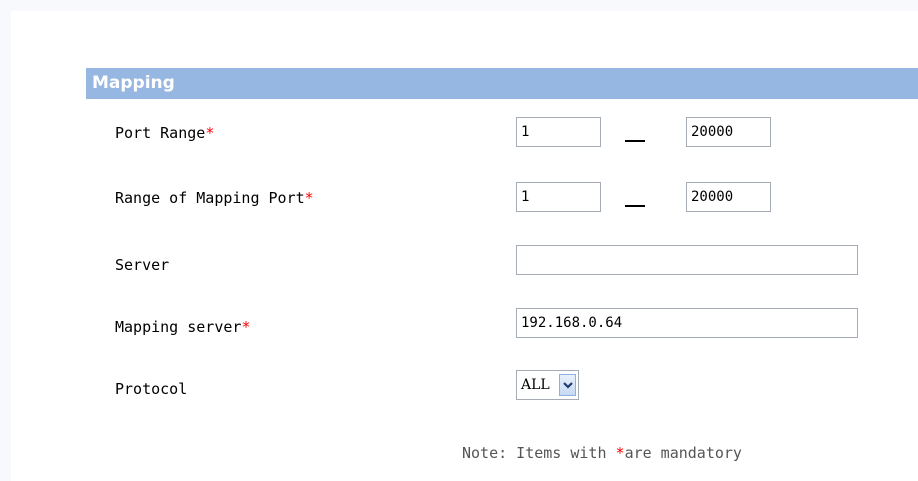 The height and width of the screenshot is (481, 918). I want to click on mapping-server-input: 192.168.0.64, so click(687, 323).